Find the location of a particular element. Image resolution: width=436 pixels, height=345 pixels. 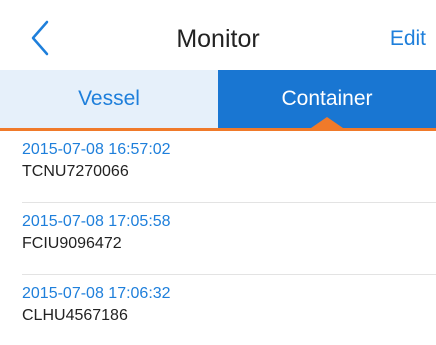

item-timestamp: 2015-07-08 16:57:02 is located at coordinates (96, 149).